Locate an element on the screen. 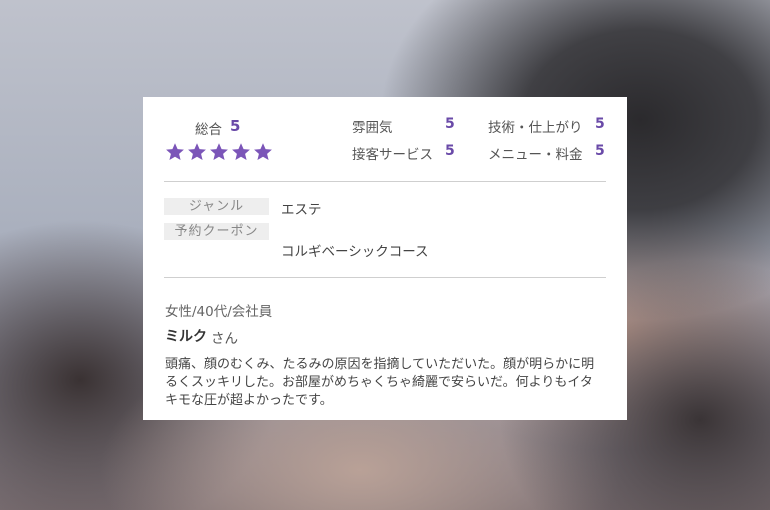 Image resolution: width=770 pixels, height=510 pixels. rating-technique-value: 5 is located at coordinates (600, 124).